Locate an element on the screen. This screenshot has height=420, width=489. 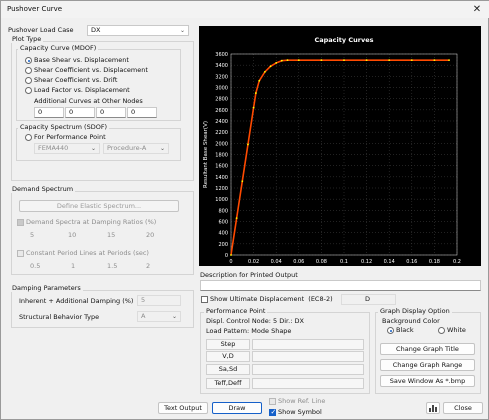
sdof-method-select: FEMA440 ⌄ is located at coordinates (67, 148).